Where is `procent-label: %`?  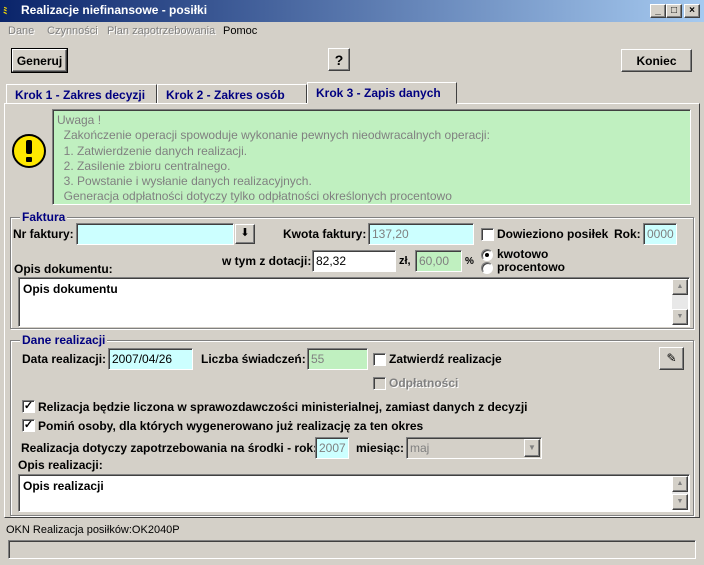
procent-label: % is located at coordinates (469, 261).